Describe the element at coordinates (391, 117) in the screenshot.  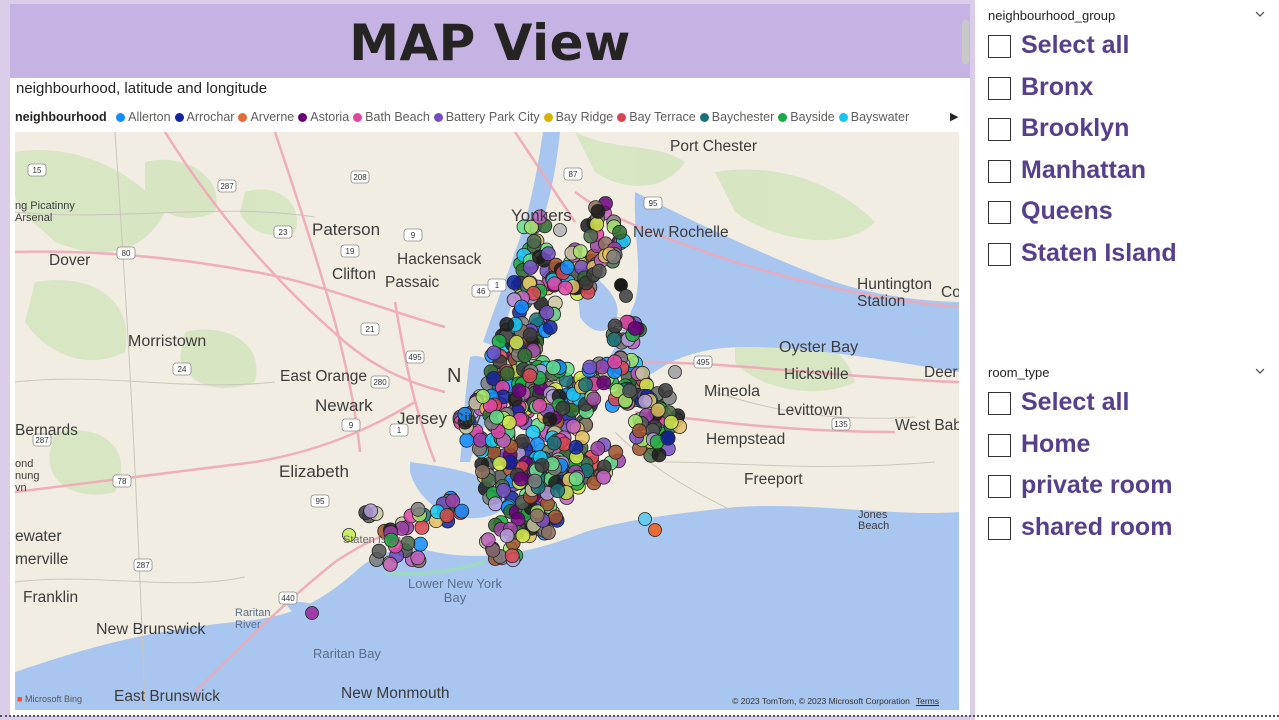
I see `legend-item: Bath Beach` at that location.